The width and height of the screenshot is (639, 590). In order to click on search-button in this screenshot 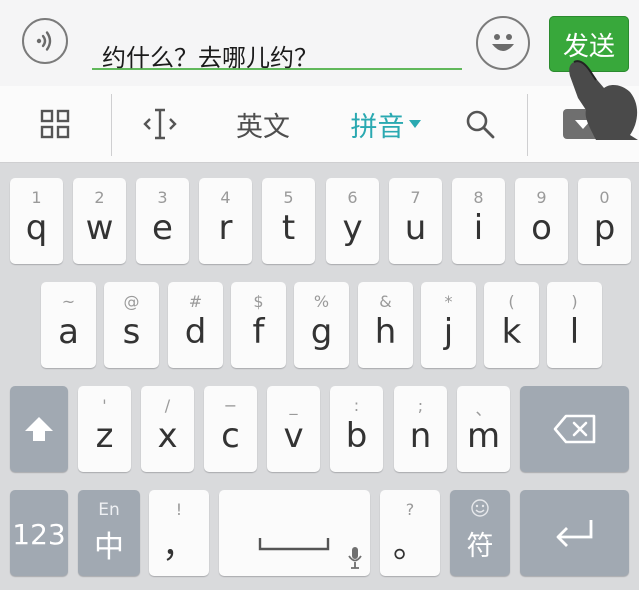, I will do `click(480, 124)`.